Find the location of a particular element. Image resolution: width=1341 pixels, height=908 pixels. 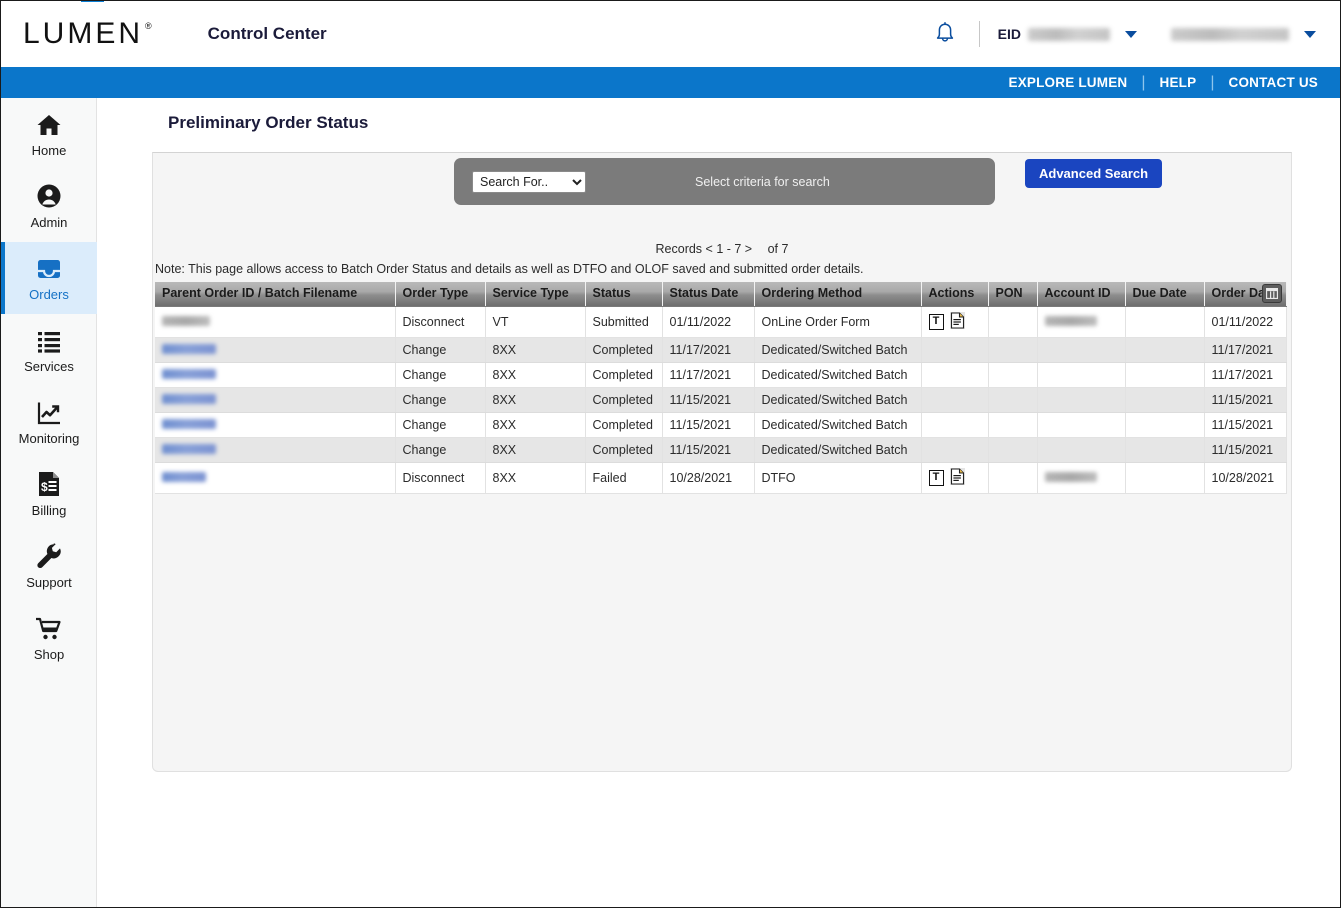

page-title: Preliminary Order Status is located at coordinates (268, 122).